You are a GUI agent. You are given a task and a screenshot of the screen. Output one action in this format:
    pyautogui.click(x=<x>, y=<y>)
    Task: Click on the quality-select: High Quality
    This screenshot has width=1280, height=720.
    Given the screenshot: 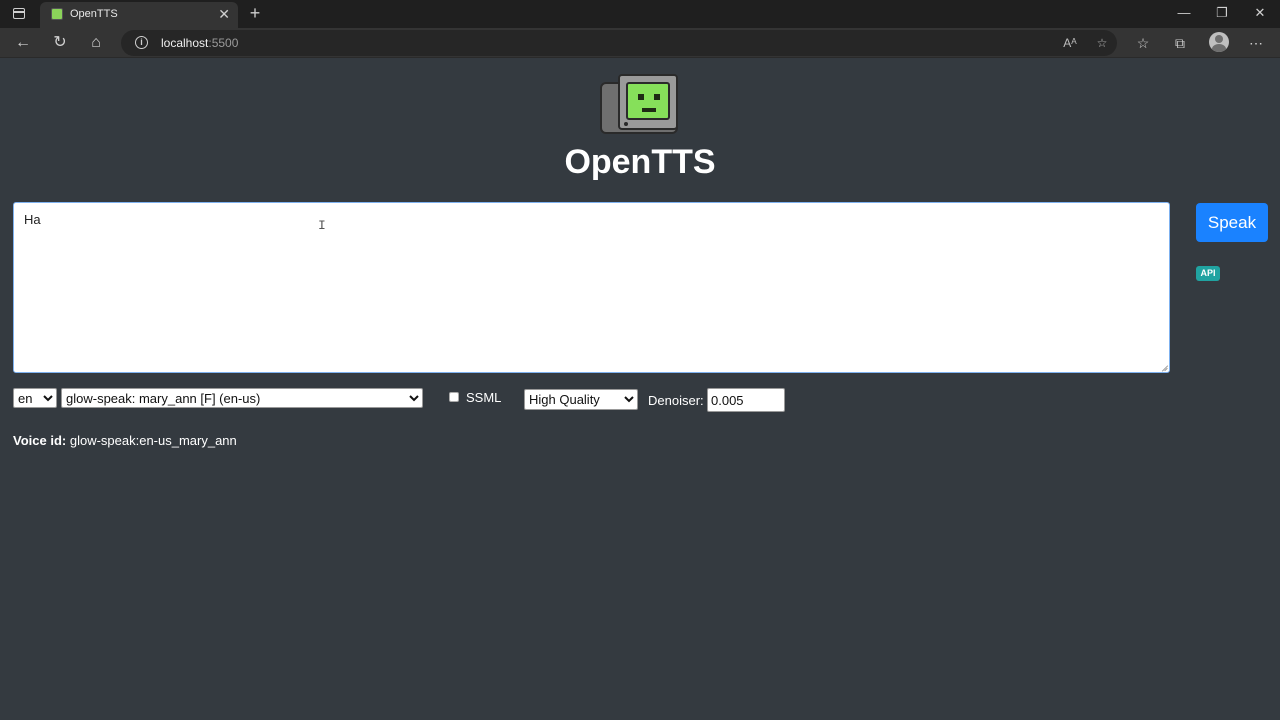 What is the action you would take?
    pyautogui.click(x=581, y=399)
    